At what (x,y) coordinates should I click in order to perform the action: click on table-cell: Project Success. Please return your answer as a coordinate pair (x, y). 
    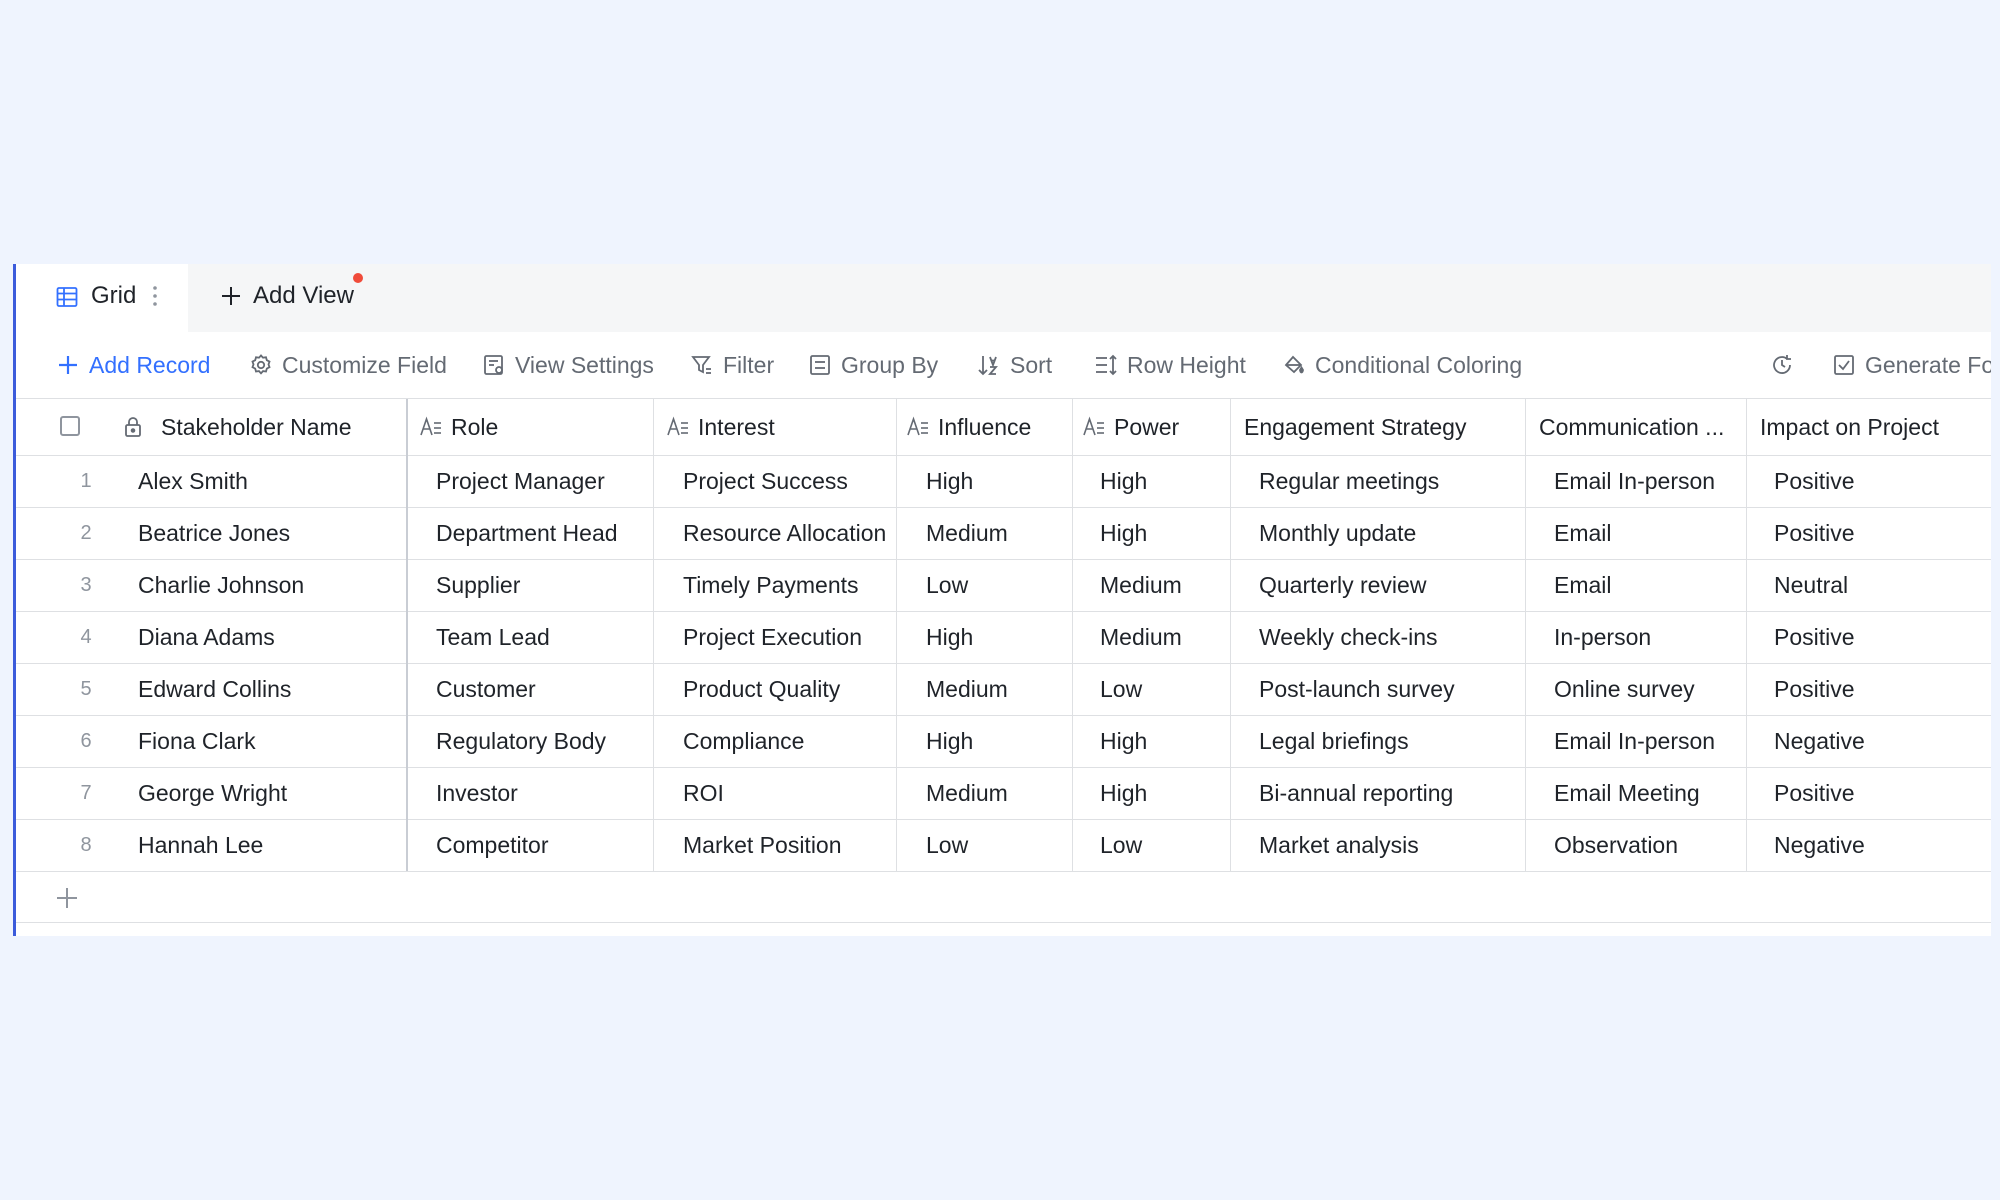
    Looking at the image, I should click on (785, 481).